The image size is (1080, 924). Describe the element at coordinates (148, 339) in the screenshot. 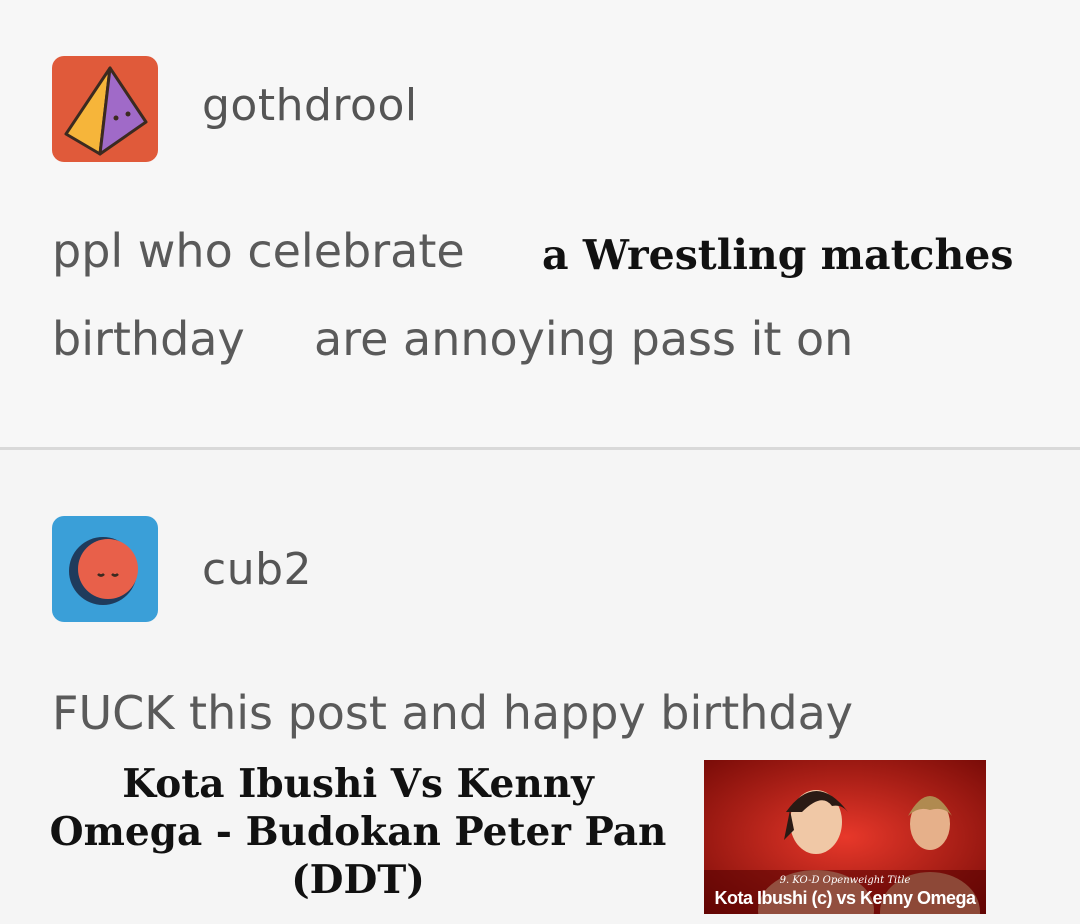

I see `post-text-line2a: birthday` at that location.